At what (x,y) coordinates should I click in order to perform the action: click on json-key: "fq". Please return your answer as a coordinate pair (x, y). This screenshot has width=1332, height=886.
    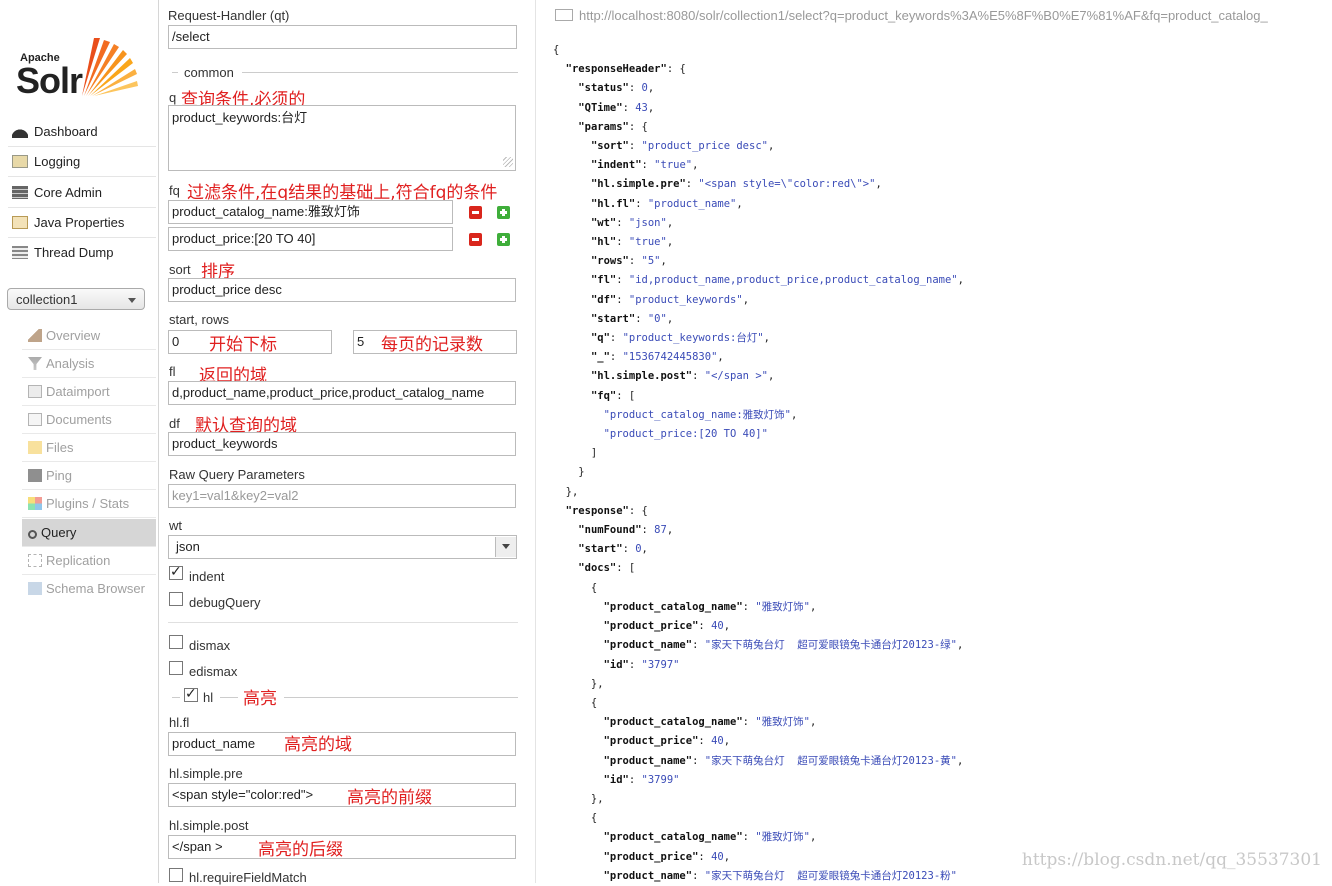
    Looking at the image, I should click on (603, 395).